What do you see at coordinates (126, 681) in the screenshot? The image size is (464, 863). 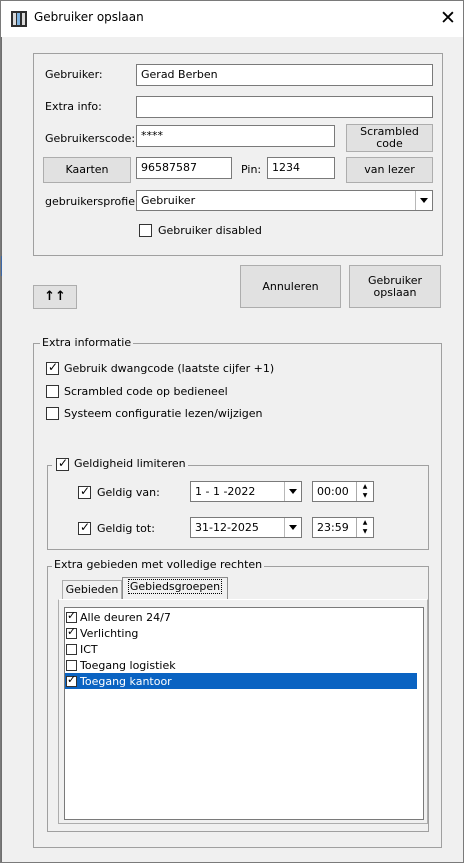 I see `list-item-label: Toegang kantoor` at bounding box center [126, 681].